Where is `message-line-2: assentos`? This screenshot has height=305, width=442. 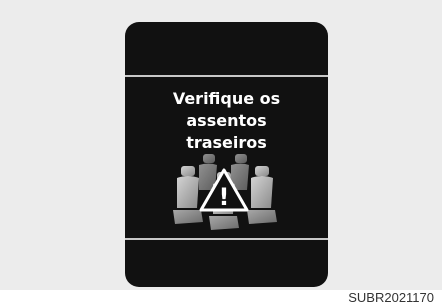
message-line-2: assentos is located at coordinates (226, 120).